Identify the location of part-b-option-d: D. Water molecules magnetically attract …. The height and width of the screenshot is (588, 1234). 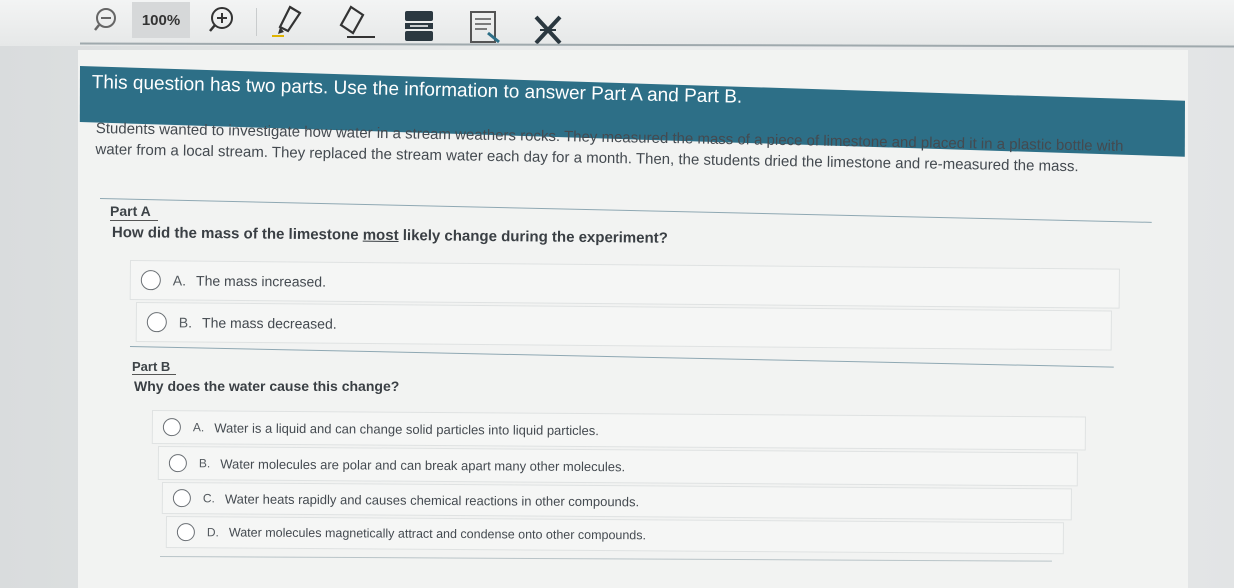
(614, 535).